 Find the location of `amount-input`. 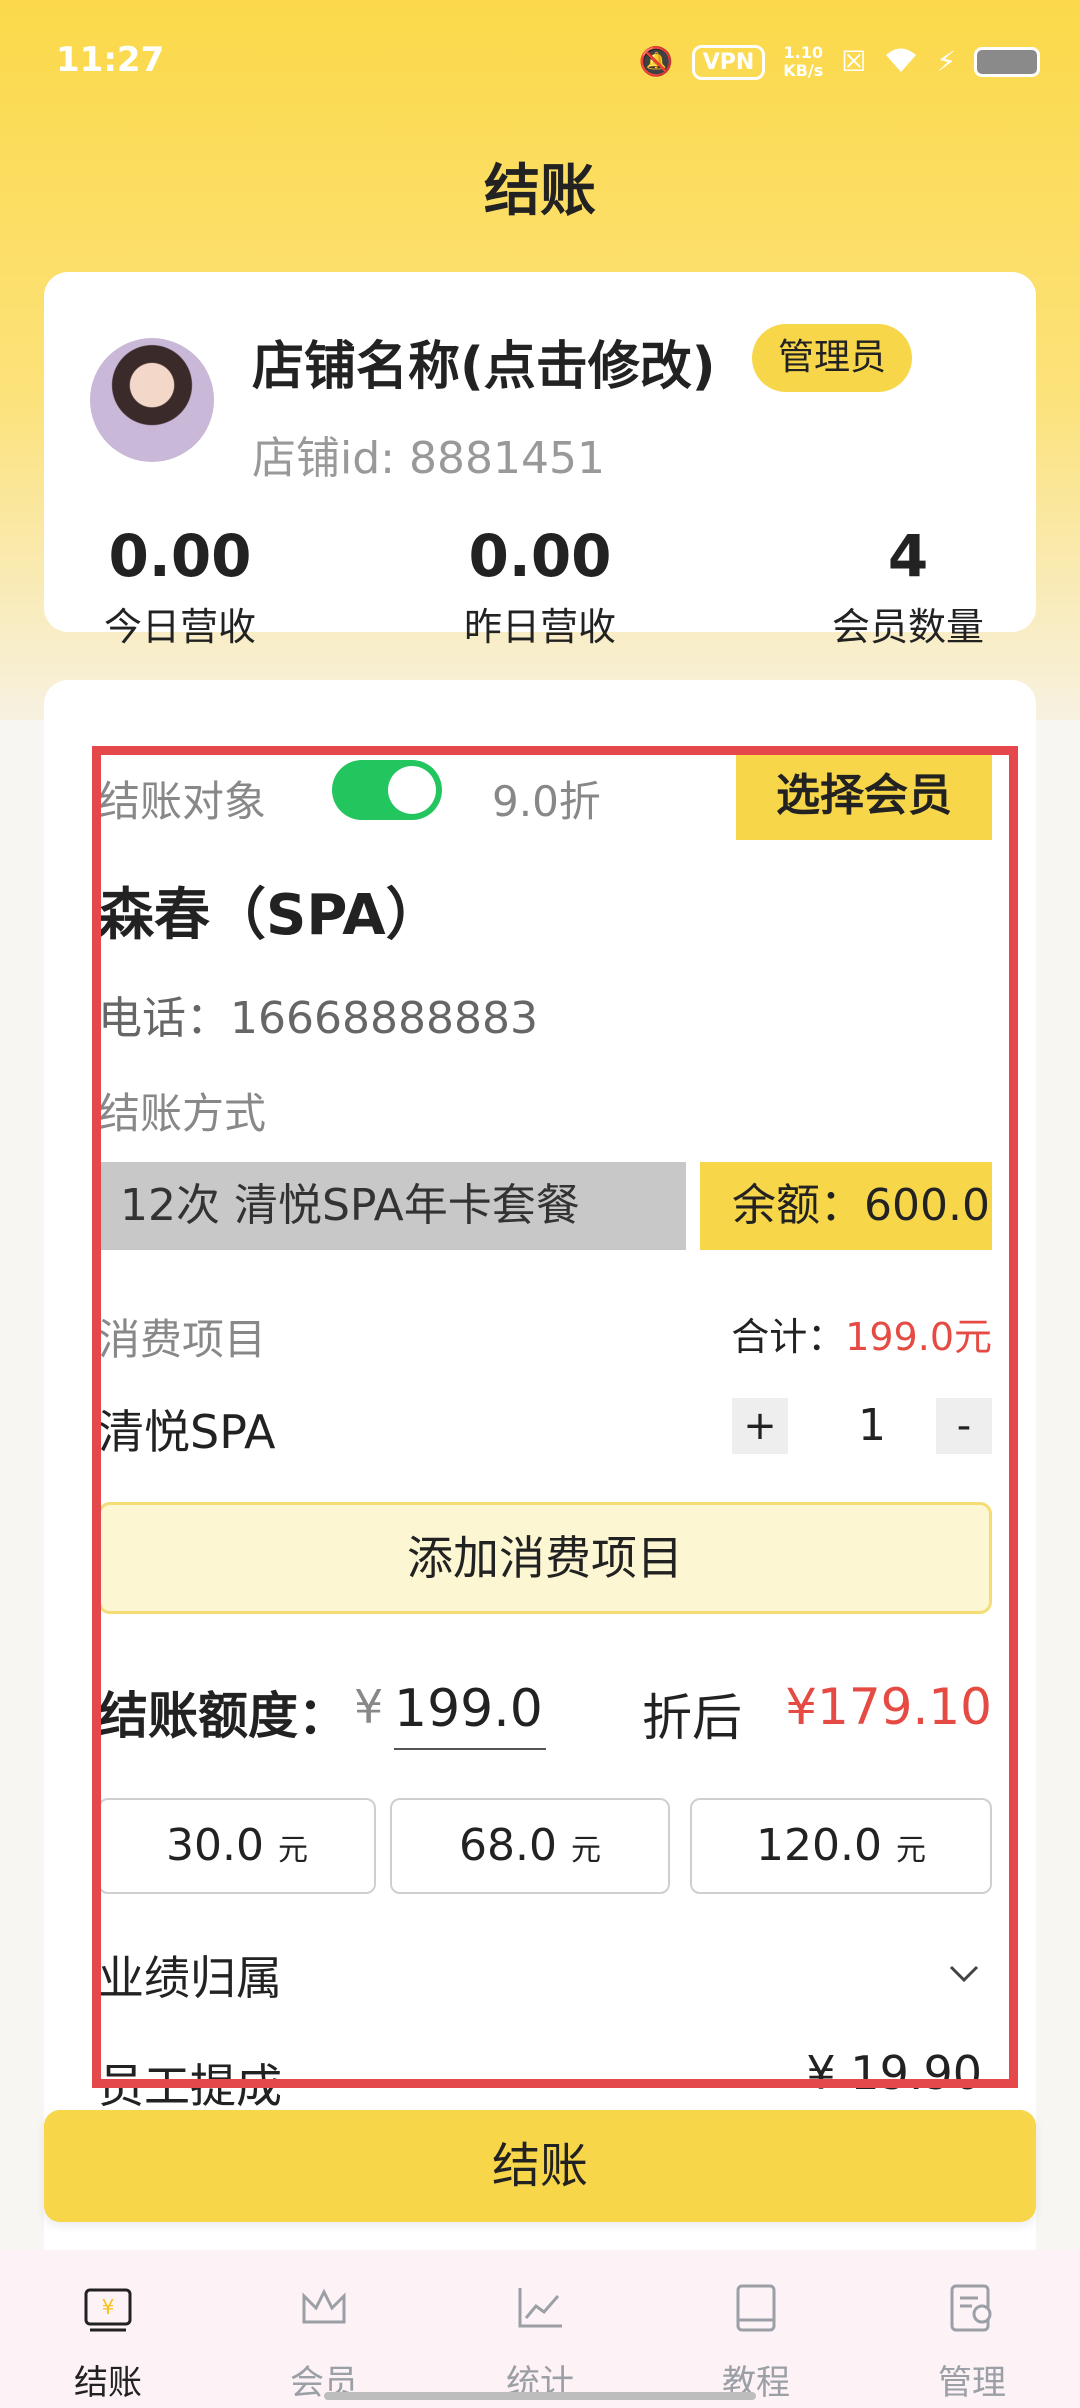

amount-input is located at coordinates (470, 1710).